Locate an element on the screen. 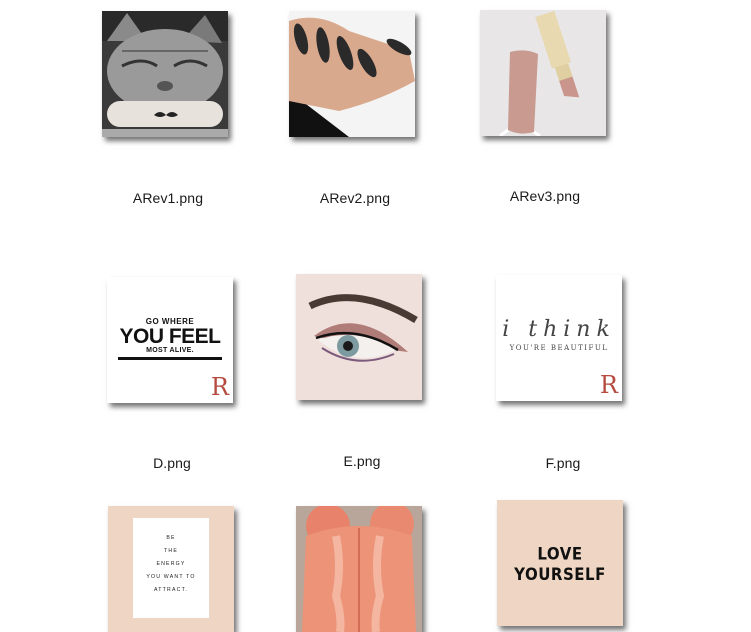  file-label-arev1: ARev1.png is located at coordinates (168, 198).